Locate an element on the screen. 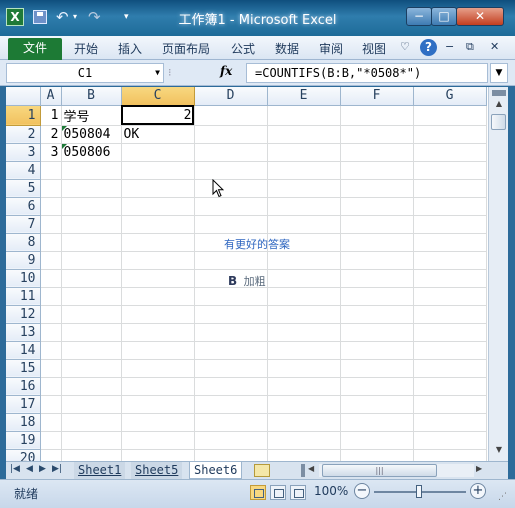 This screenshot has width=515, height=508. cell-d2 is located at coordinates (231, 134).